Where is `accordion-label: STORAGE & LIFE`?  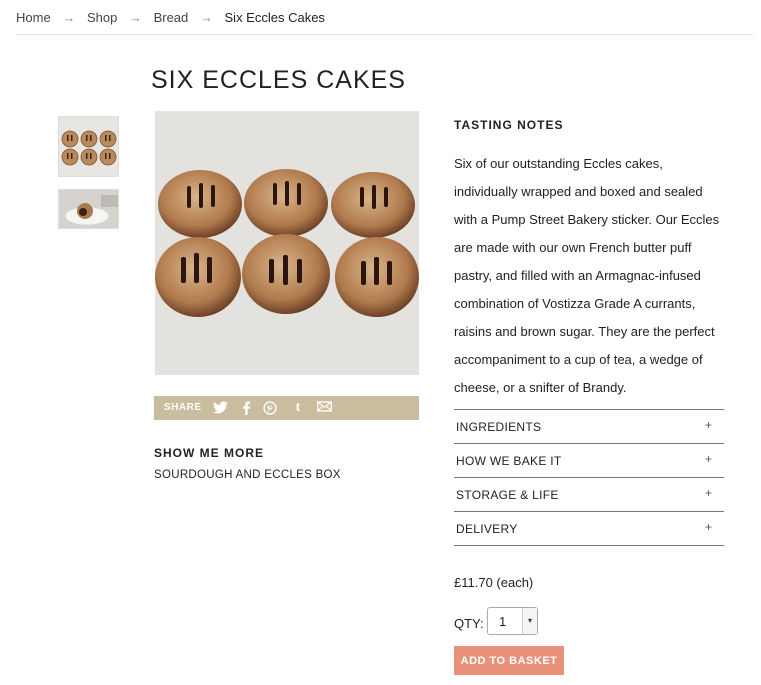 accordion-label: STORAGE & LIFE is located at coordinates (507, 495).